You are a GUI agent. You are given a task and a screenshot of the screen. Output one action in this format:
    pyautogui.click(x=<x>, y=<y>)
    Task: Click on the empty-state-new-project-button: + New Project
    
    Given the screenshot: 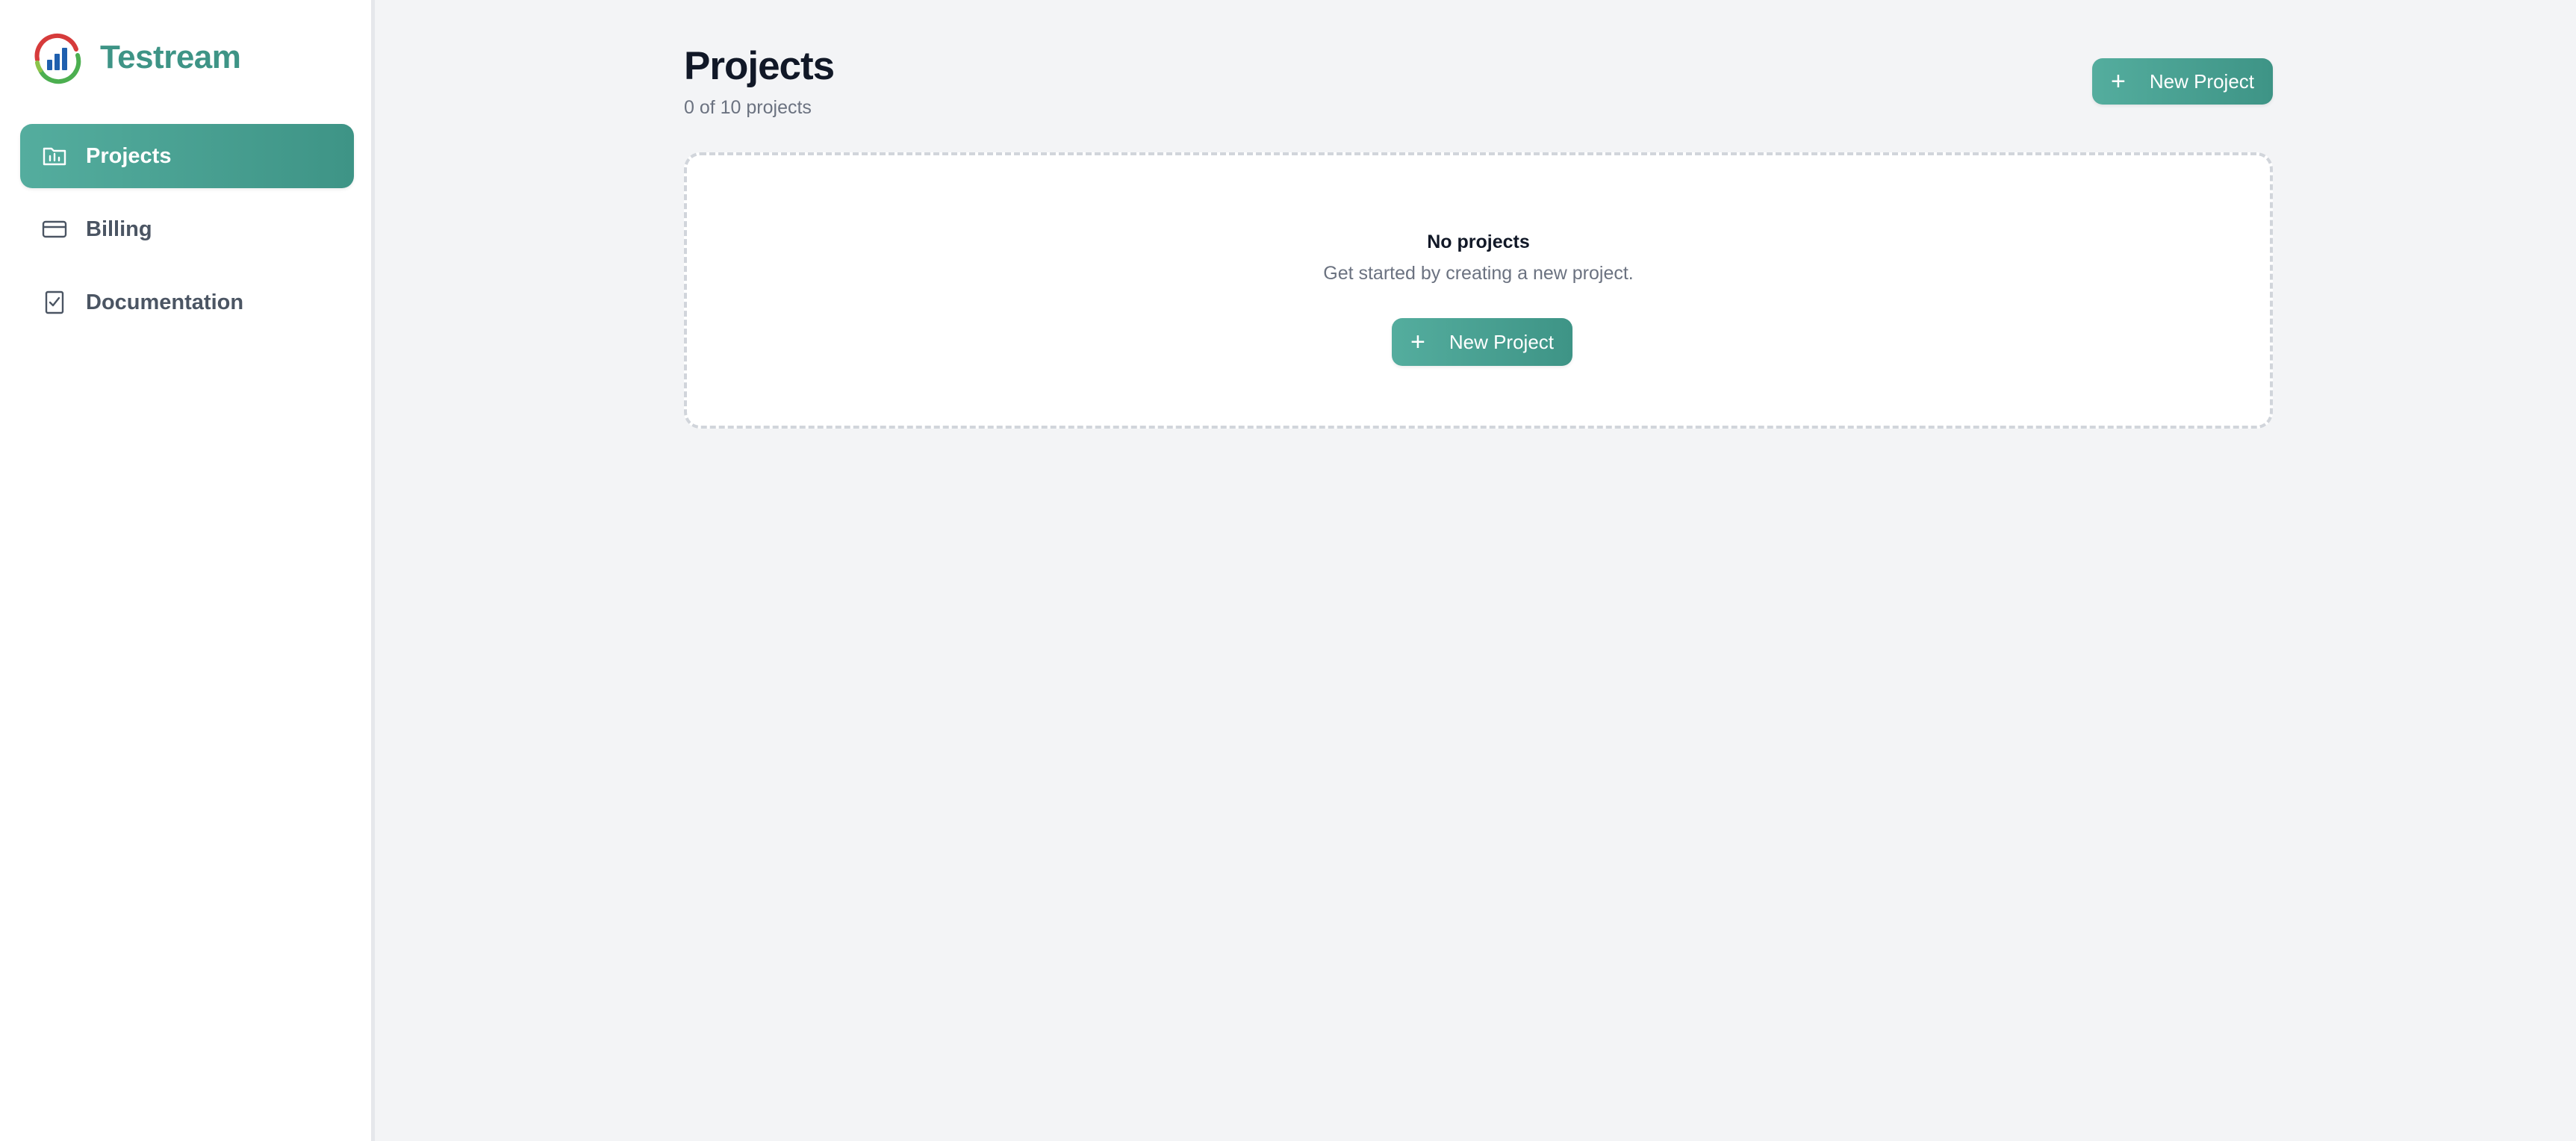 What is the action you would take?
    pyautogui.click(x=1482, y=342)
    